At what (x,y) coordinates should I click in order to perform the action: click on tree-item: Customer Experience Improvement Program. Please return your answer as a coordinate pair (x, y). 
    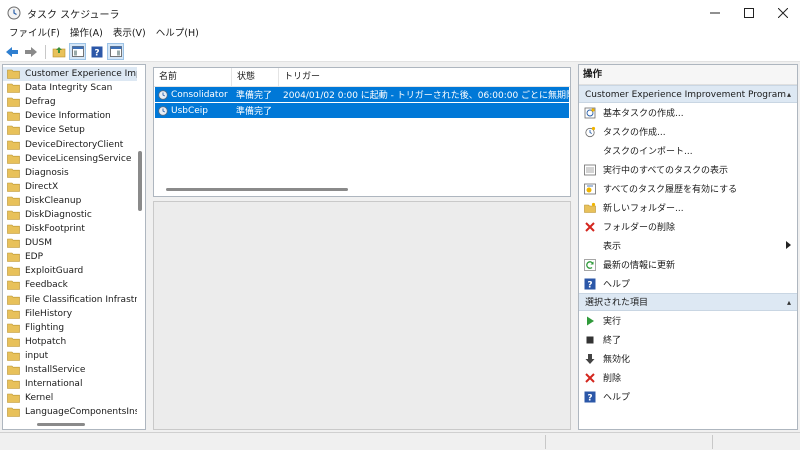
    Looking at the image, I should click on (70, 74).